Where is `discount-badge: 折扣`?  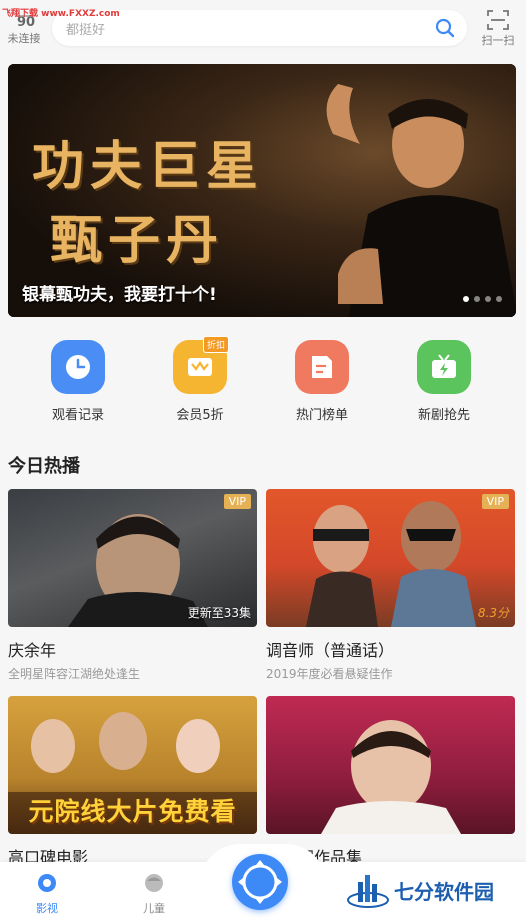 discount-badge: 折扣 is located at coordinates (215, 344).